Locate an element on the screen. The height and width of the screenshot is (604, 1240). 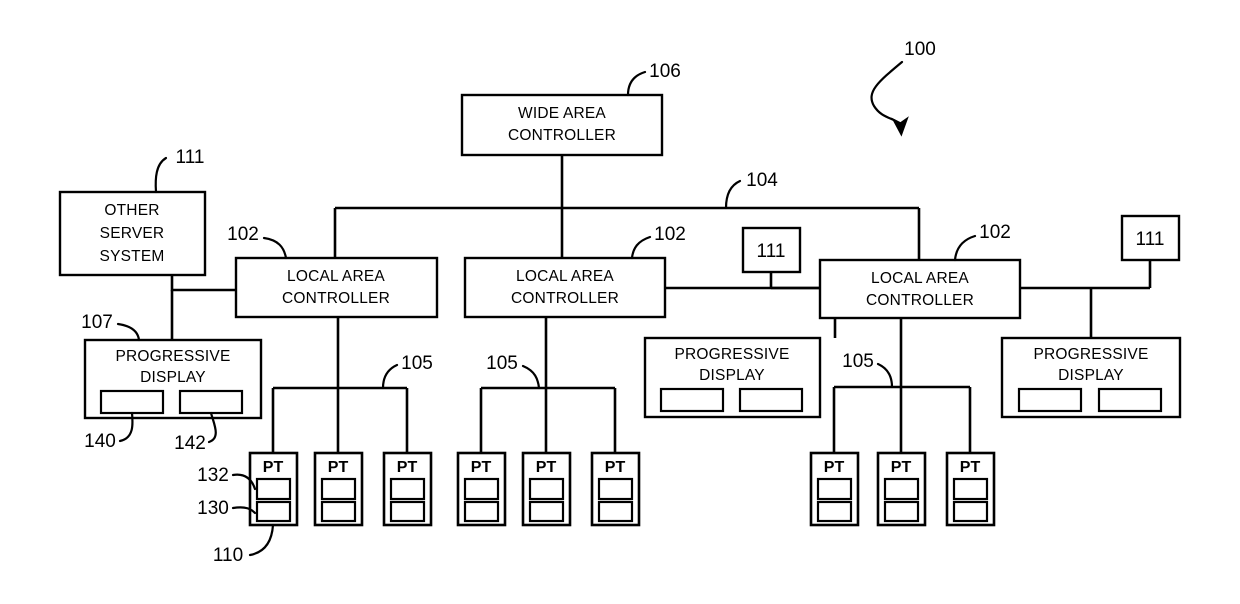
ref-102-1-leader is located at coordinates (275, 248).